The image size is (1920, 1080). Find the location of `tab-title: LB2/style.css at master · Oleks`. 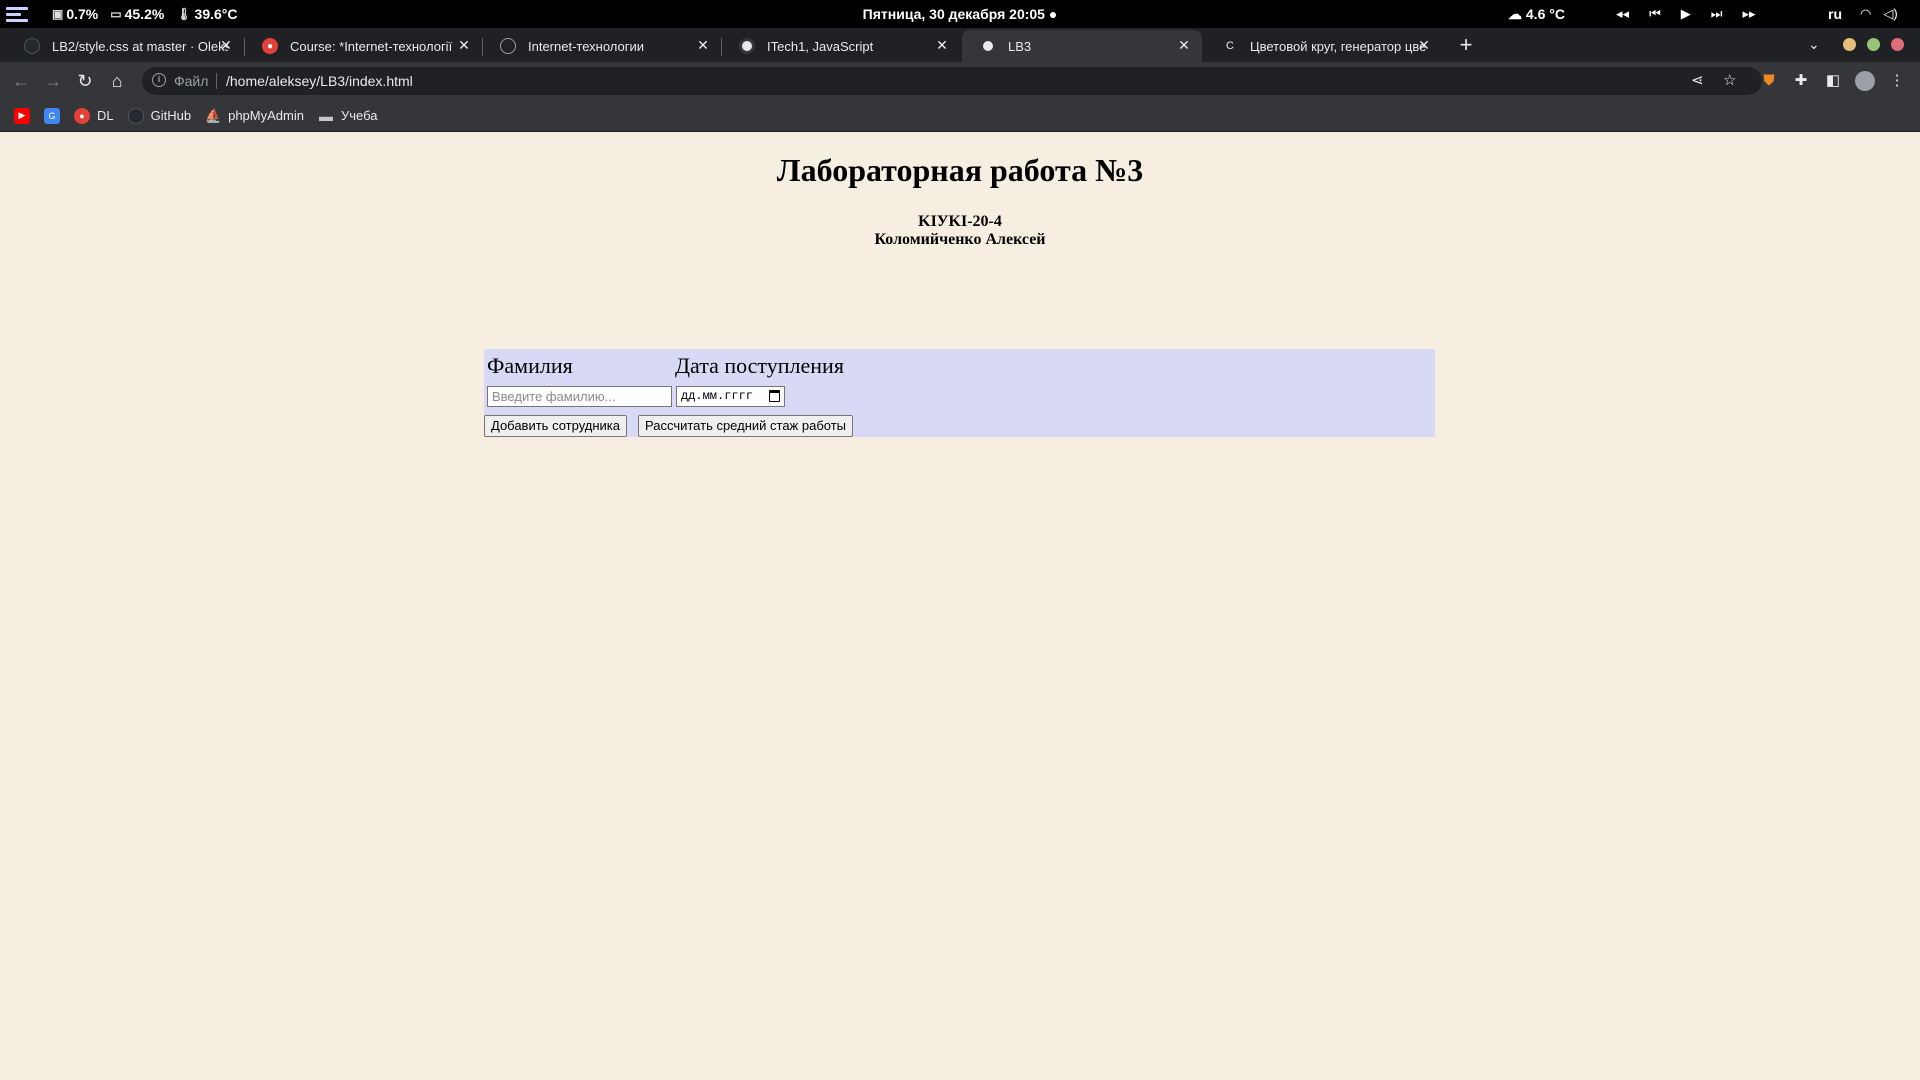

tab-title: LB2/style.css at master · Oleks is located at coordinates (140, 46).